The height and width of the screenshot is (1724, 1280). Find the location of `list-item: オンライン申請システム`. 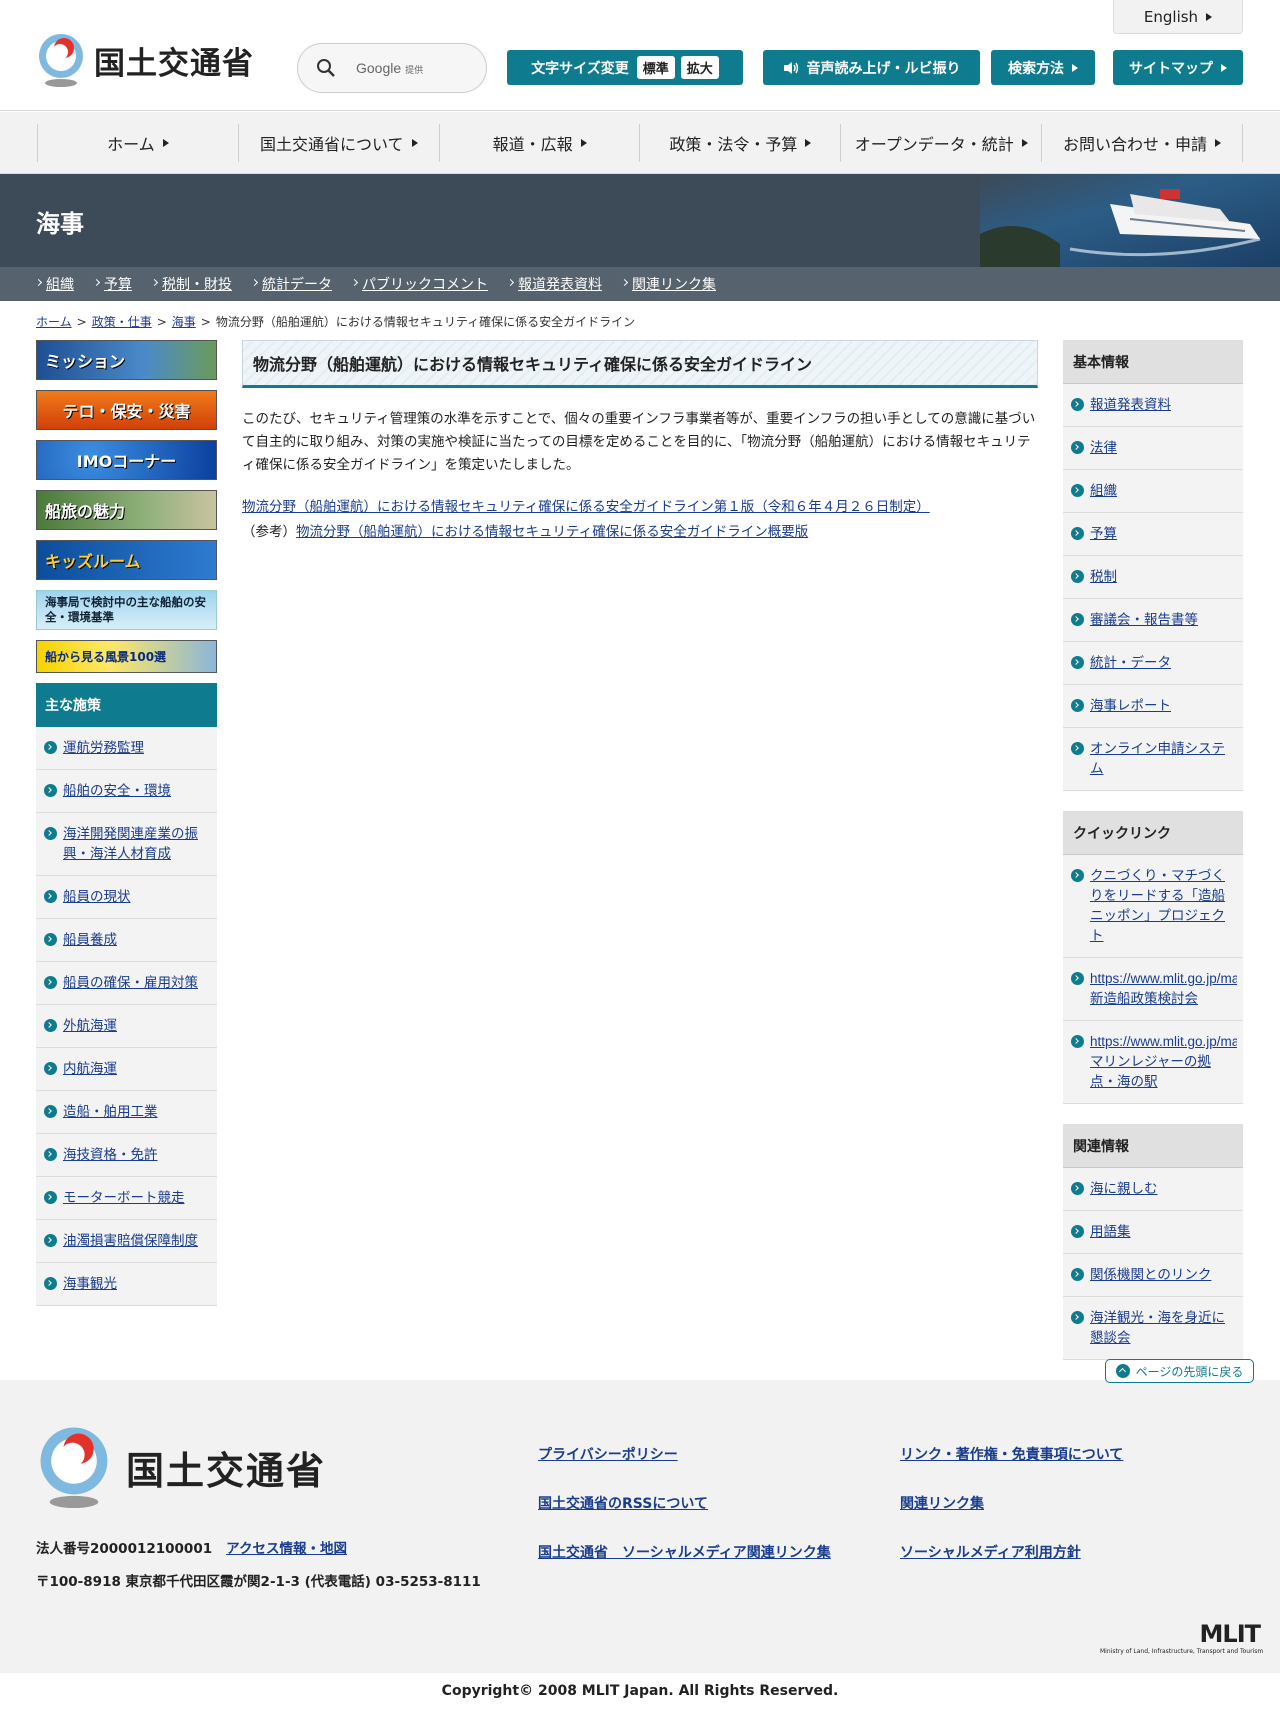

list-item: オンライン申請システム is located at coordinates (1153, 759).